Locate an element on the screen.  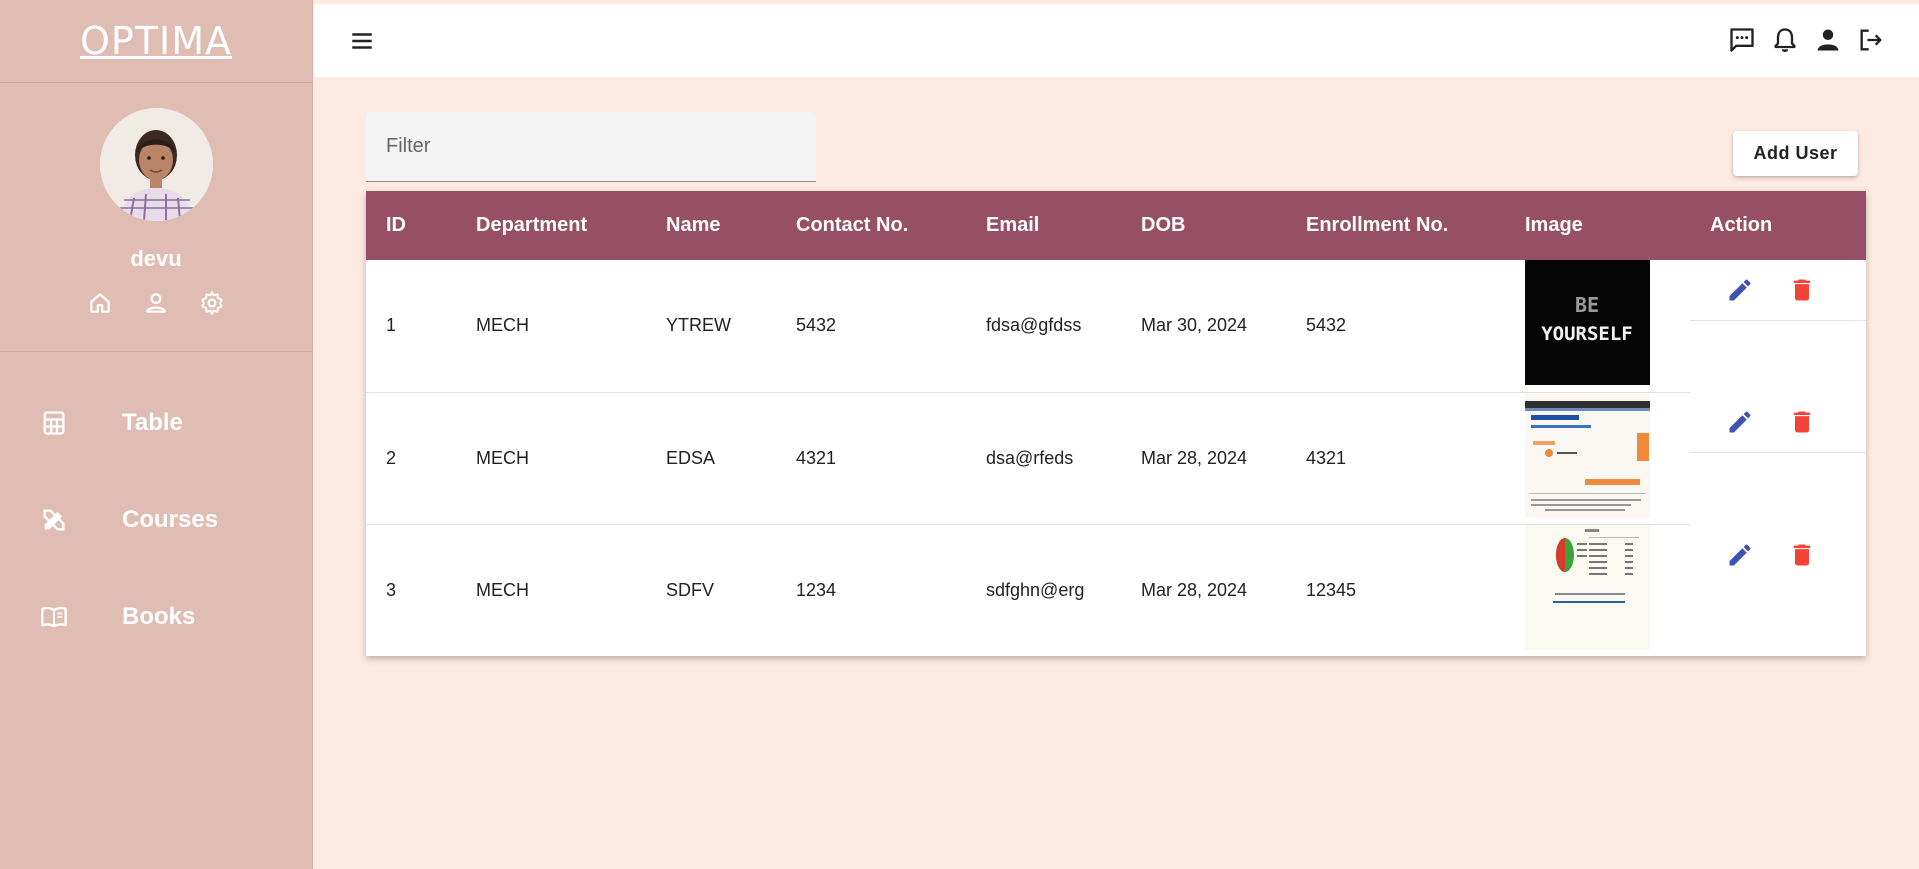
column-header-id: ID is located at coordinates (411, 225).